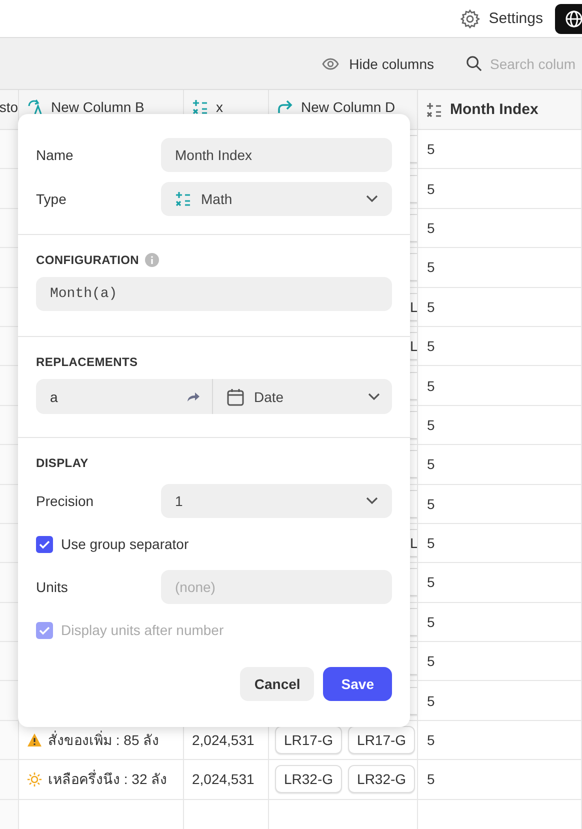 The height and width of the screenshot is (829, 582). I want to click on variable-name: a, so click(54, 396).